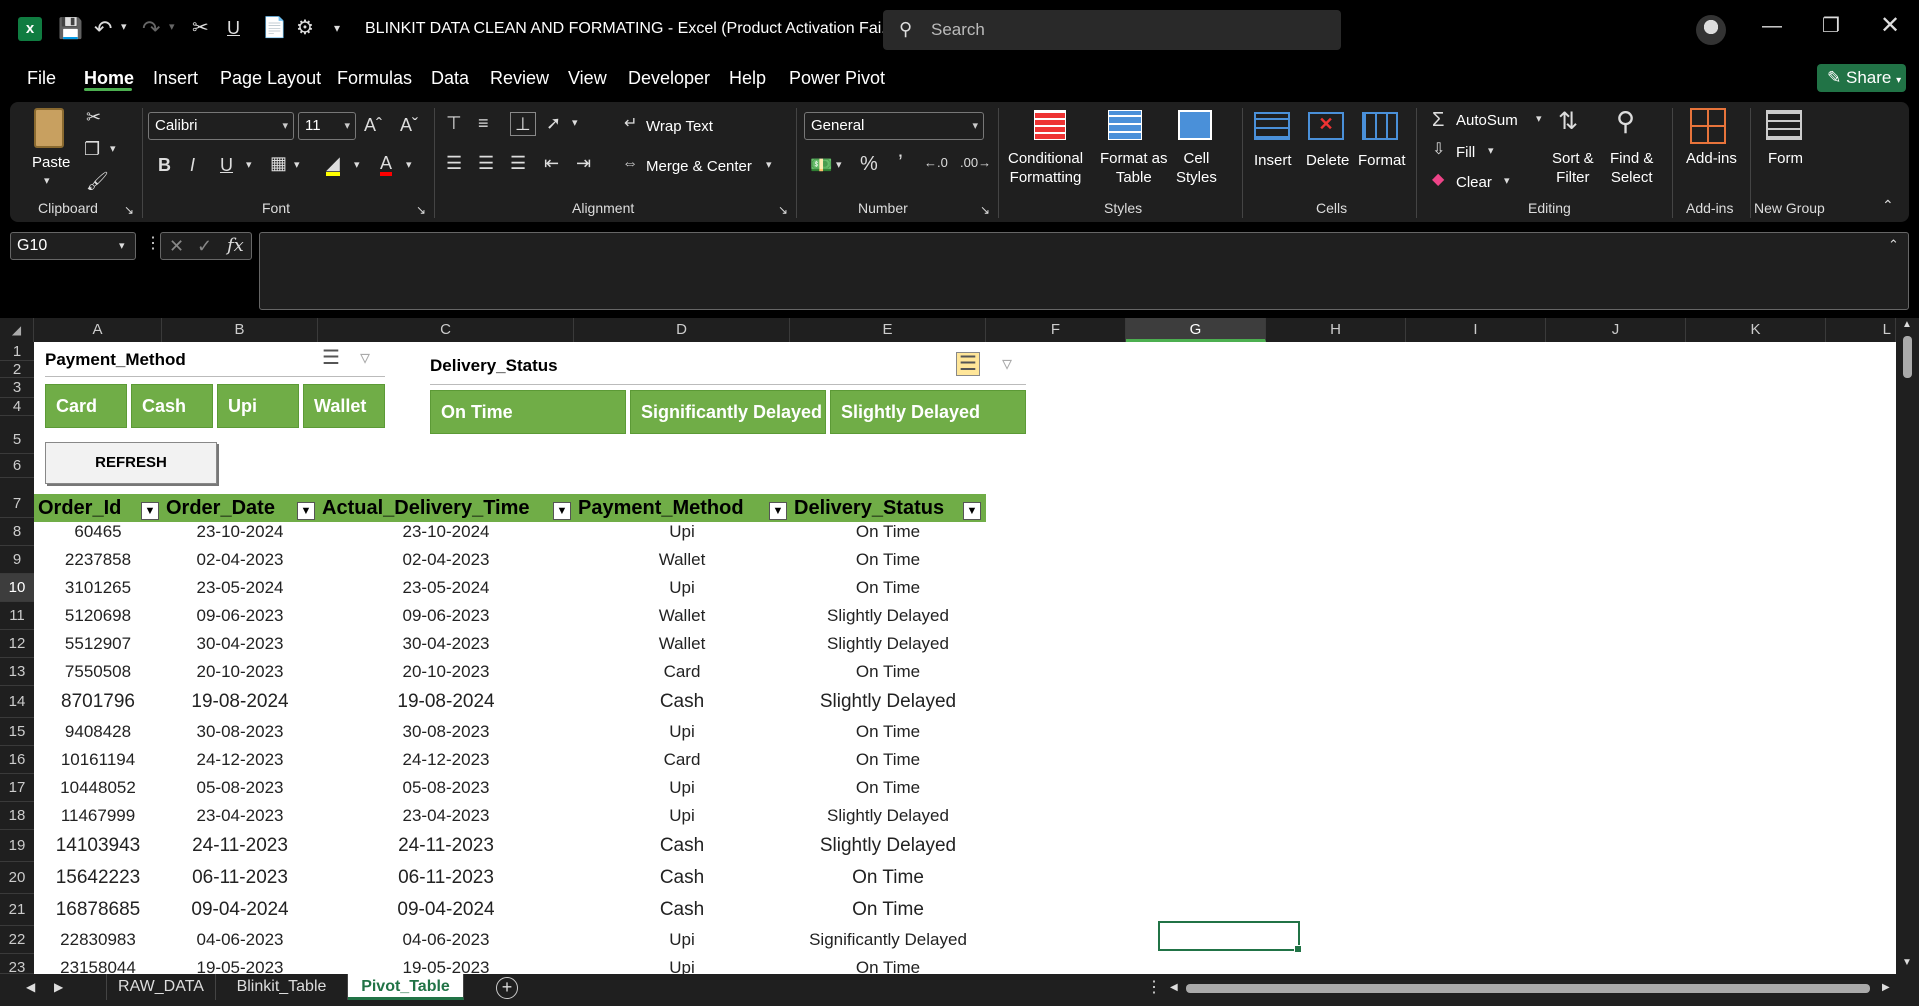  What do you see at coordinates (98, 910) in the screenshot?
I see `order-id-cell: 16878685` at bounding box center [98, 910].